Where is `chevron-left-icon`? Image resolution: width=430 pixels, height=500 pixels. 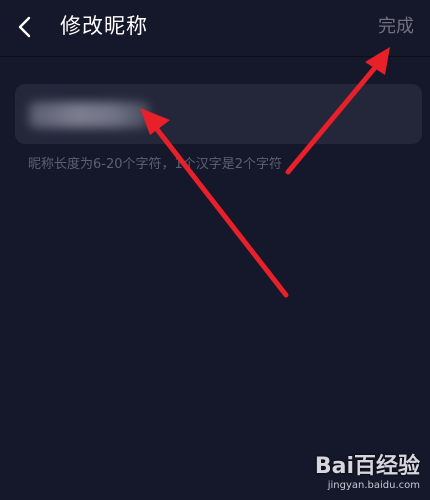
chevron-left-icon is located at coordinates (24, 27).